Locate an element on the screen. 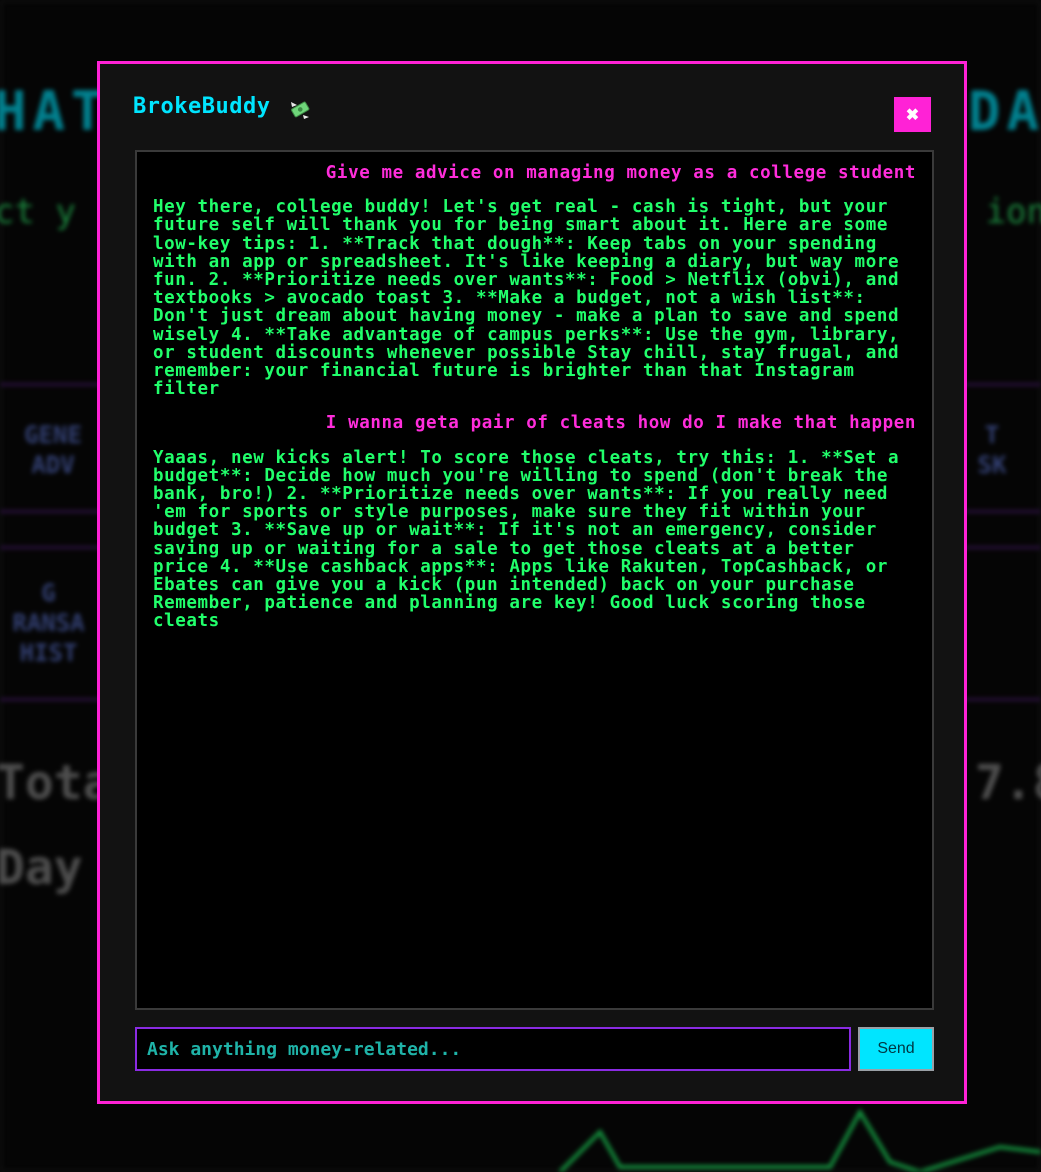  background-title-right: DA is located at coordinates (1004, 111).